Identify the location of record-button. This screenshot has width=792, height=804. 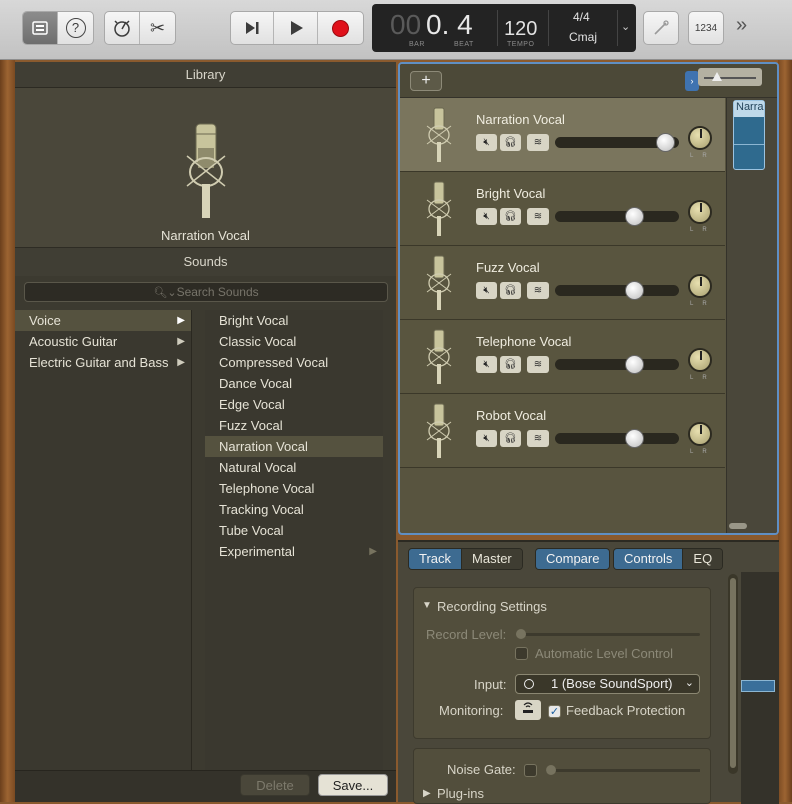
(340, 28).